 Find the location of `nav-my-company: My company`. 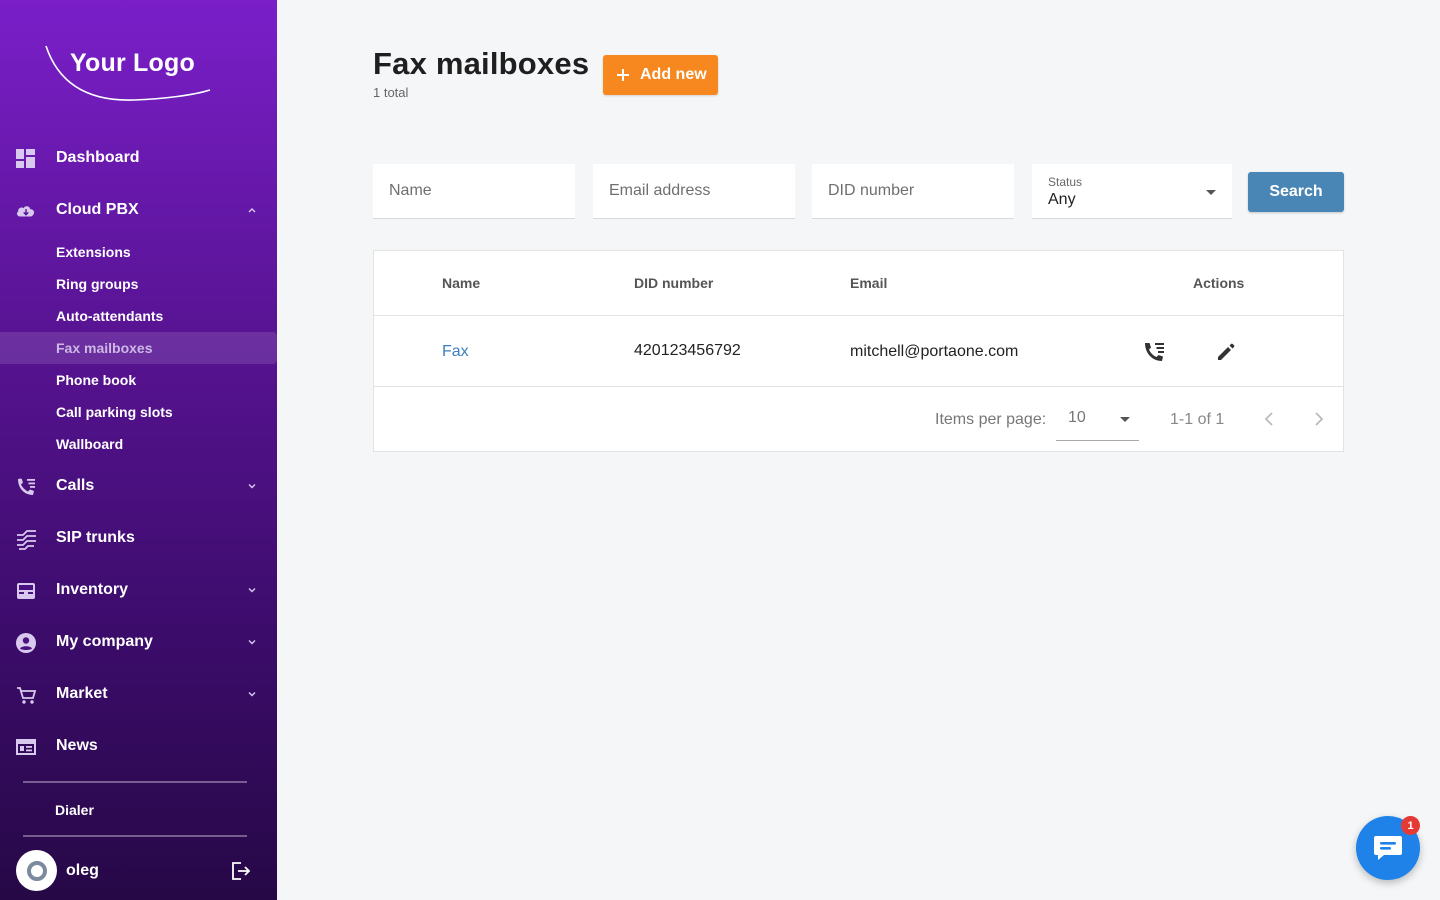

nav-my-company: My company is located at coordinates (138, 642).